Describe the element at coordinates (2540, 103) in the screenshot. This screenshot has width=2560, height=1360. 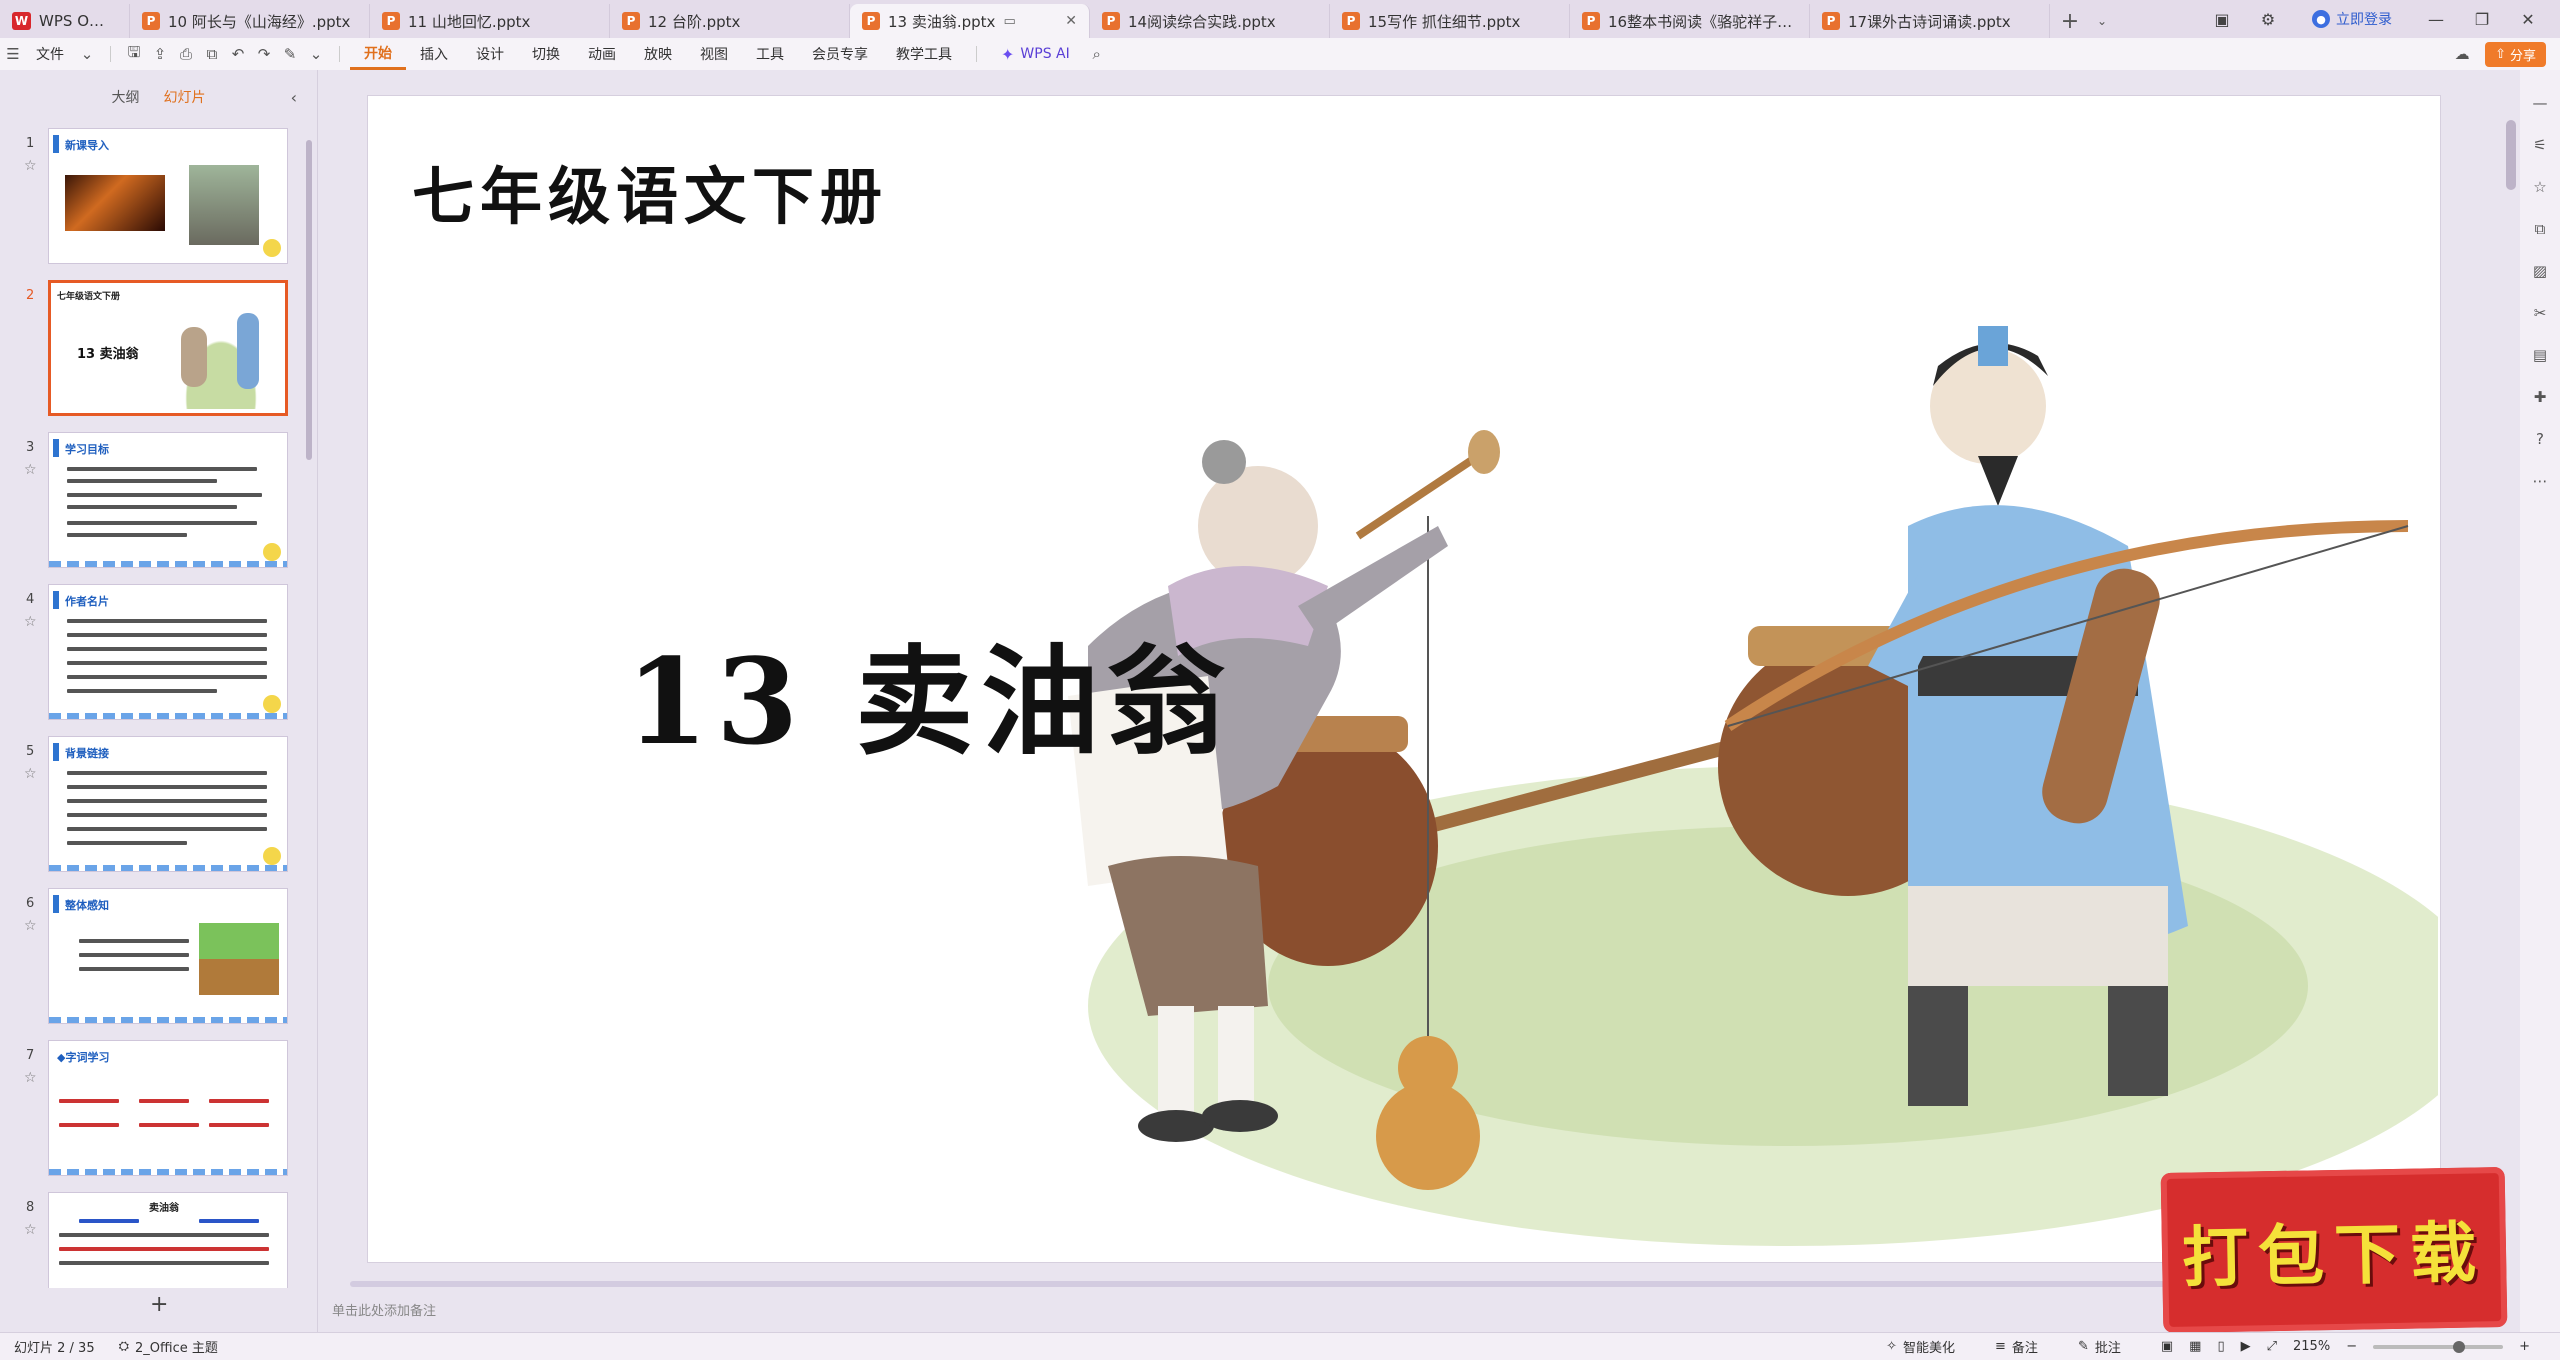
I see `collapse-icon: —` at that location.